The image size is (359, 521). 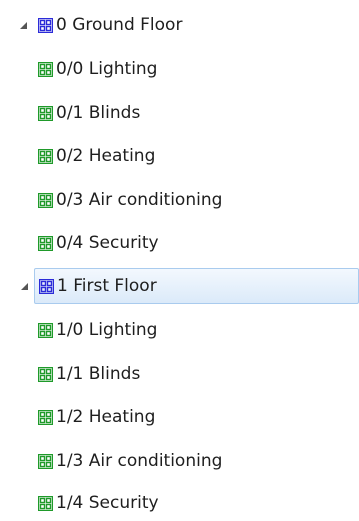 I want to click on tree-node-label: 0/4 Security, so click(x=107, y=242).